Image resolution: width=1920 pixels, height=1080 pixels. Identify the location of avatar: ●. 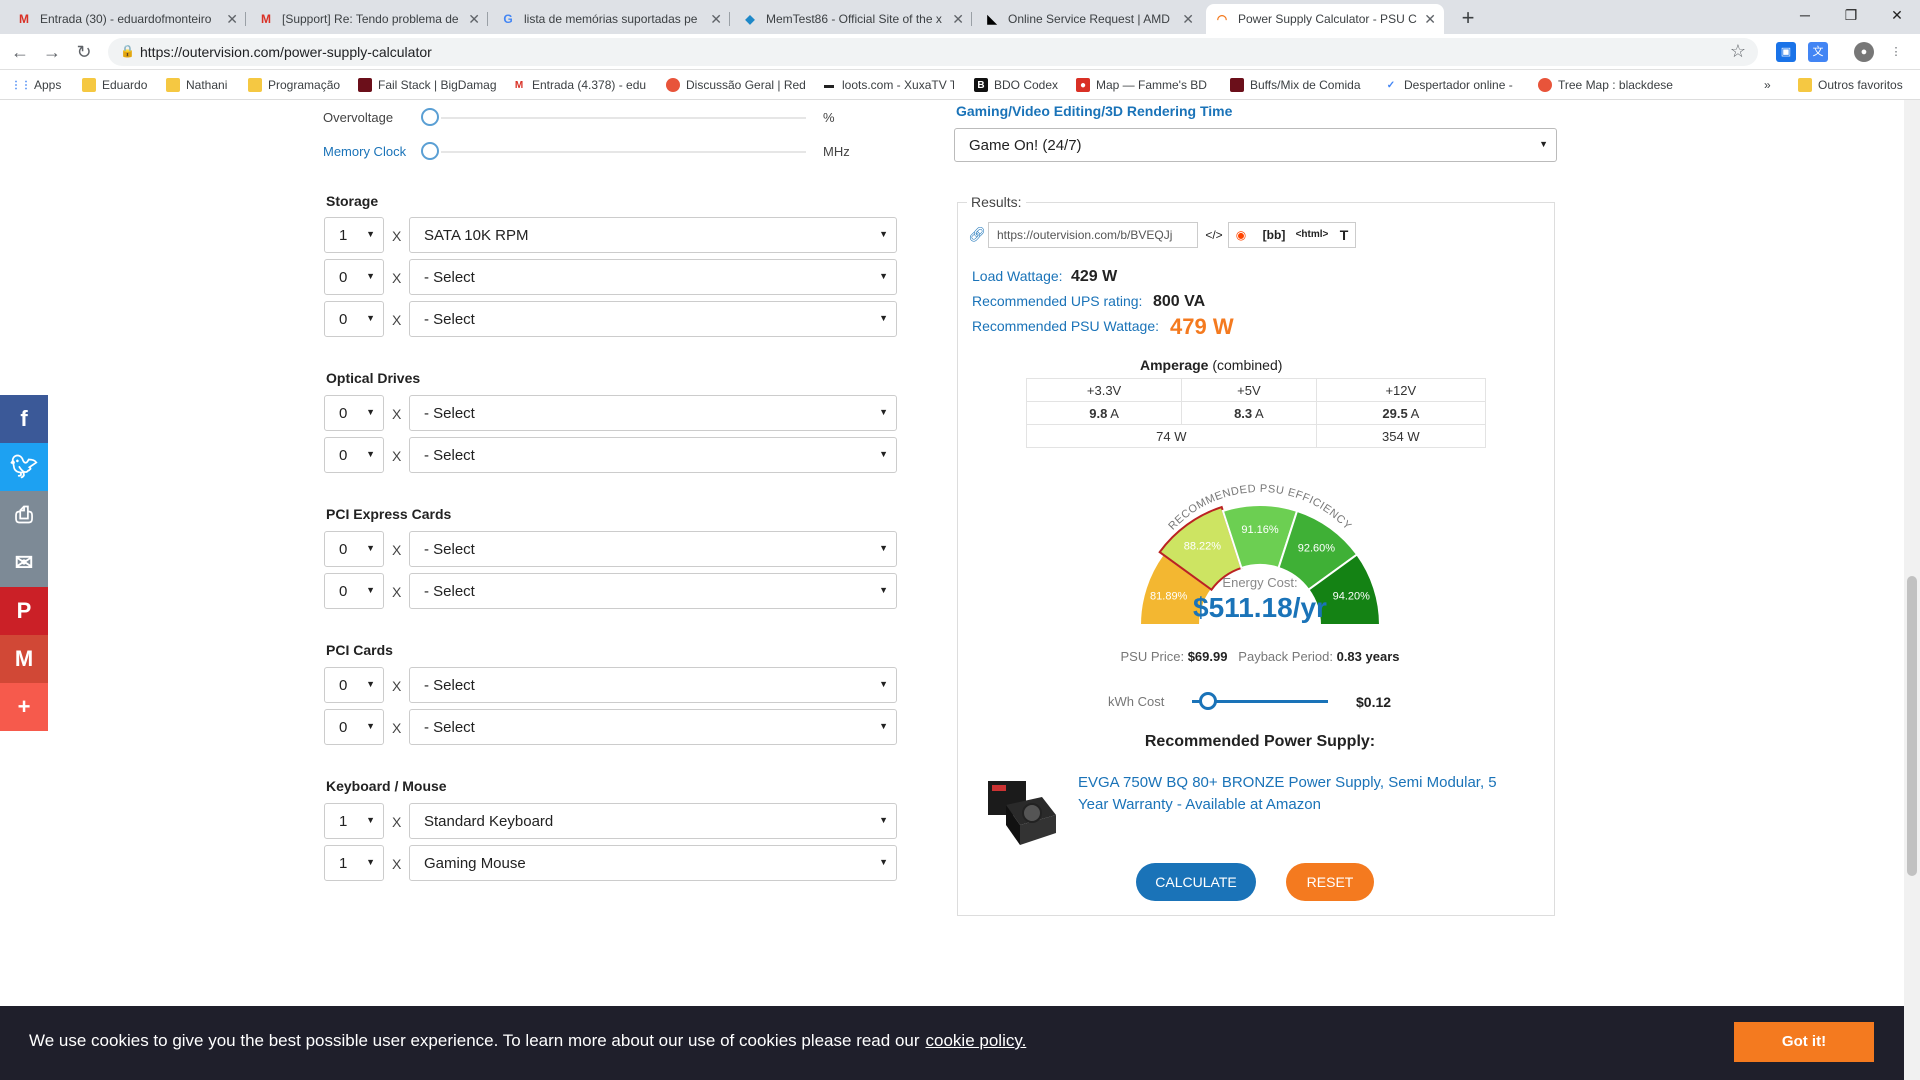
(1864, 52).